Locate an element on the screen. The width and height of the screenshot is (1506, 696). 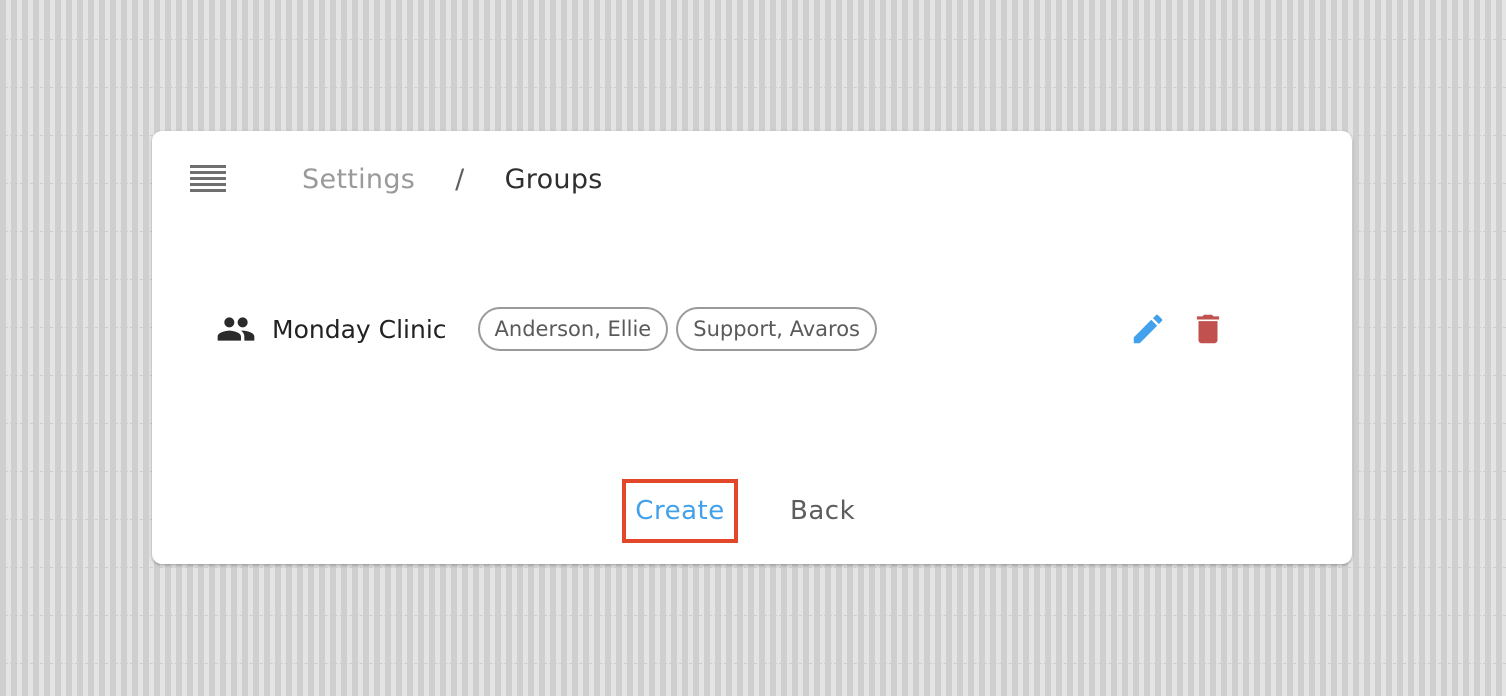
group-members: Anderson, Ellie Support, Avaros is located at coordinates (681, 329).